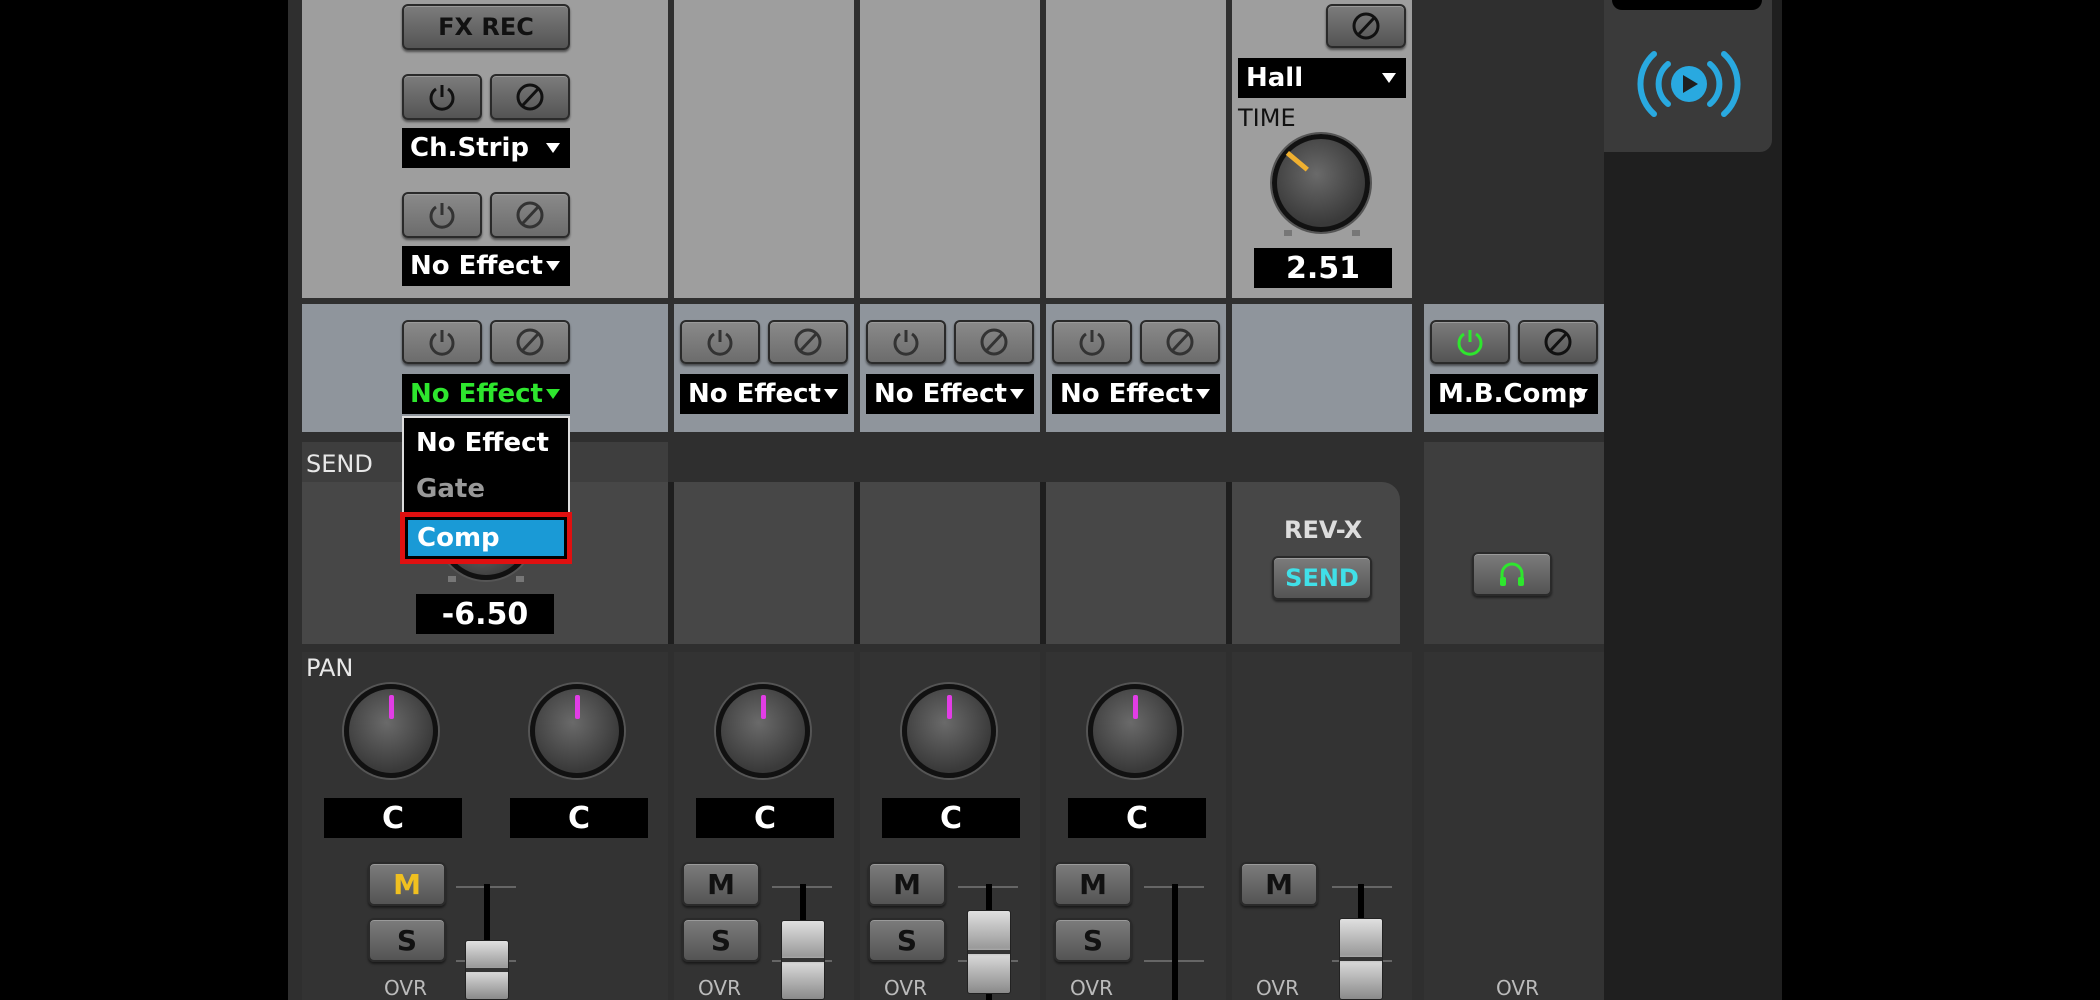  What do you see at coordinates (1689, 84) in the screenshot?
I see `broadcast-play-icon` at bounding box center [1689, 84].